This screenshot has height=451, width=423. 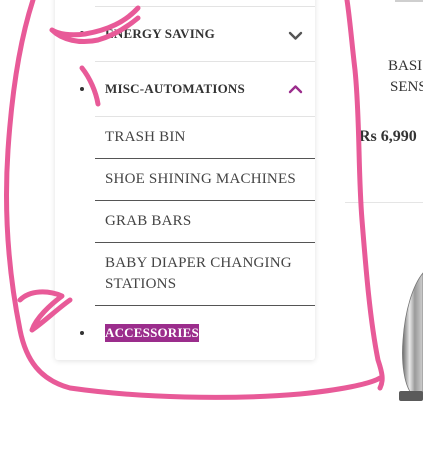 What do you see at coordinates (200, 179) in the screenshot?
I see `subcategory-label: SHOE SHINING MACHINES` at bounding box center [200, 179].